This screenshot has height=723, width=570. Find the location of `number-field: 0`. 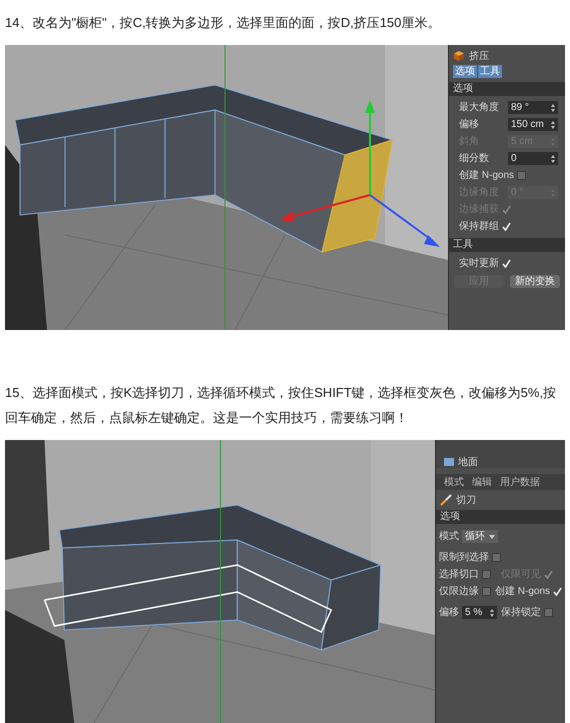

number-field: 0 is located at coordinates (533, 158).